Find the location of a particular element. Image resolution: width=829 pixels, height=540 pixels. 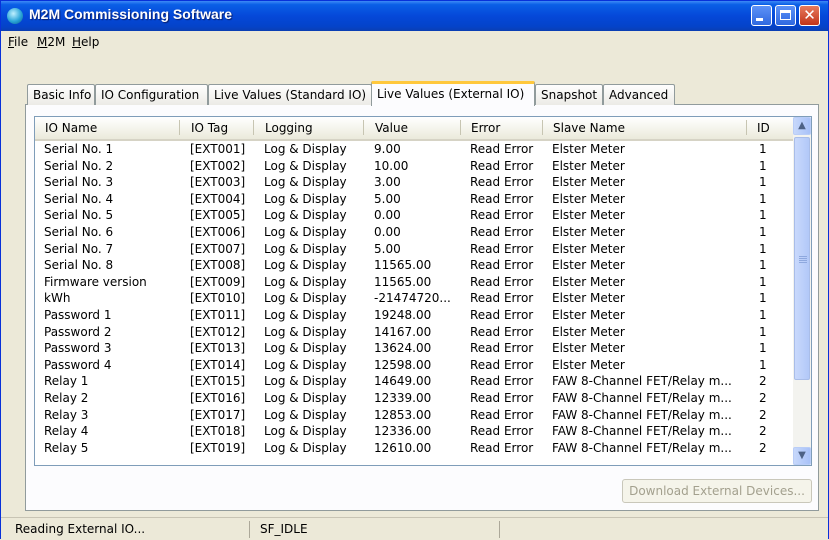

minimize-button is located at coordinates (761, 15).